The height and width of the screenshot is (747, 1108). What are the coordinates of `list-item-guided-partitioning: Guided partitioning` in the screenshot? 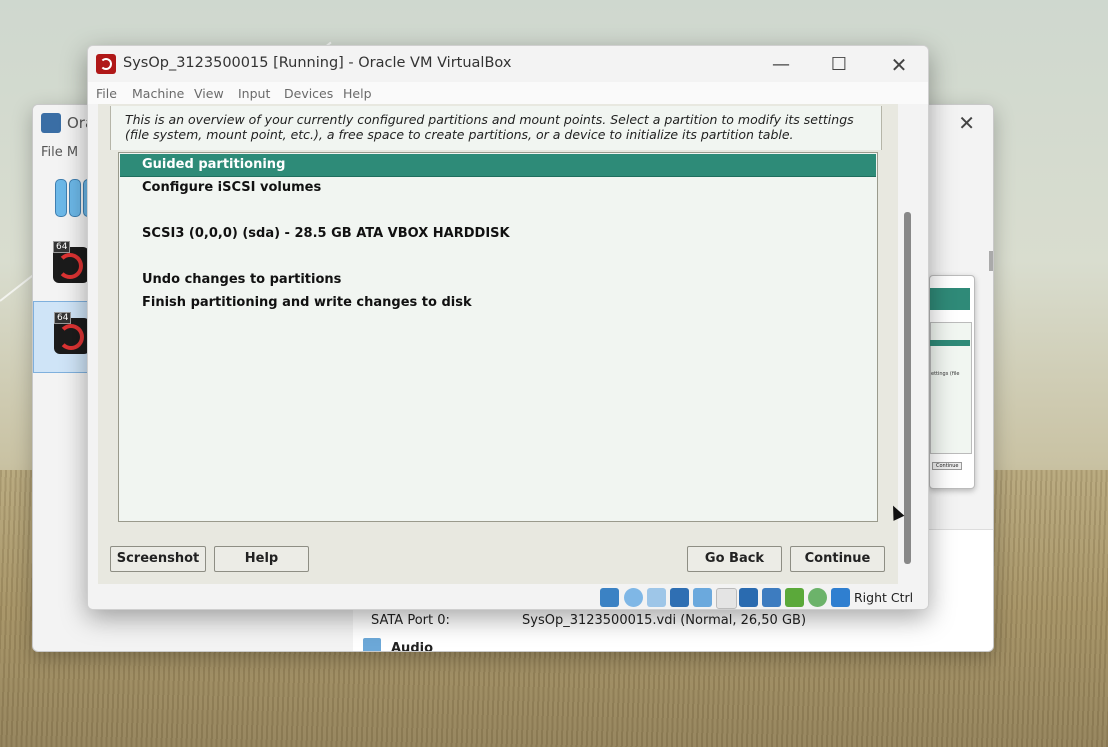 It's located at (498, 165).